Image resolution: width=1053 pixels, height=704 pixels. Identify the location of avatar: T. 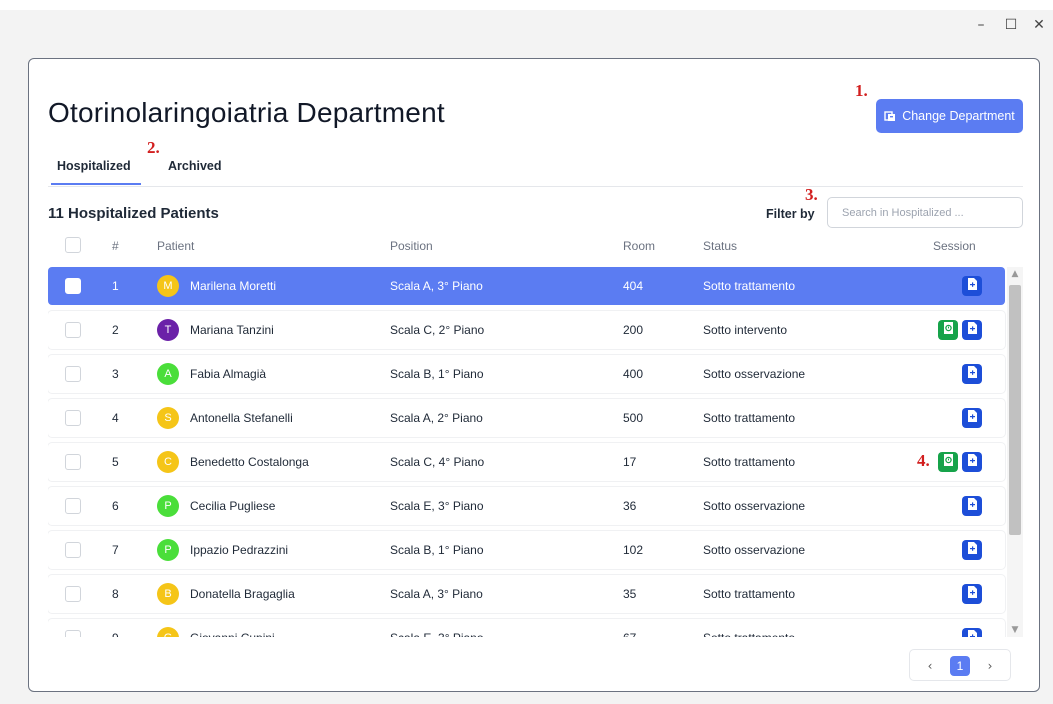
(168, 330).